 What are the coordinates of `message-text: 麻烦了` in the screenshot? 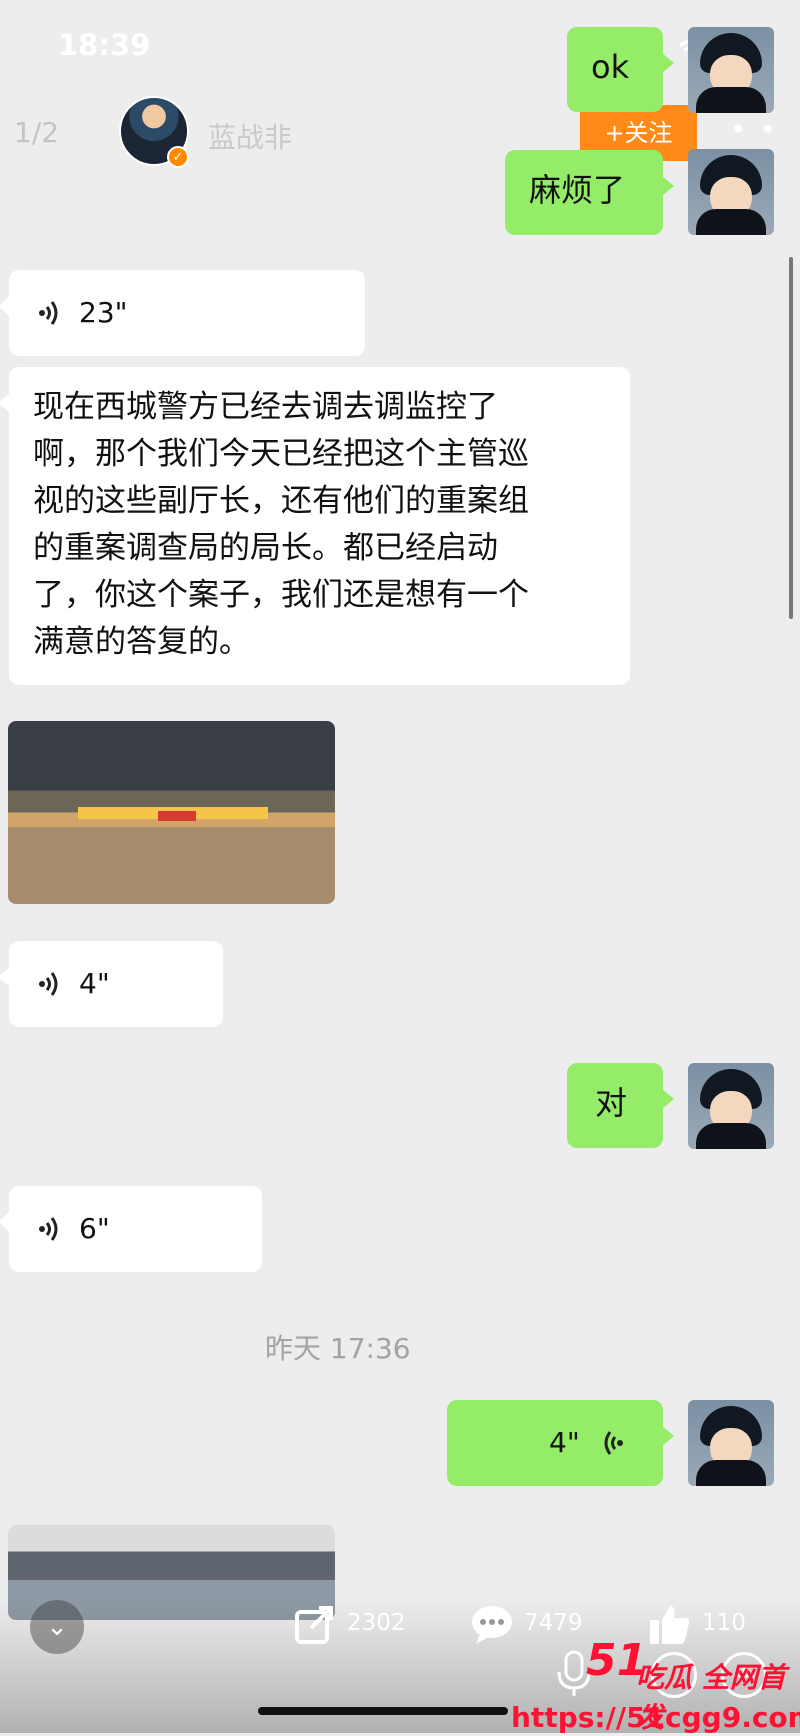 It's located at (577, 190).